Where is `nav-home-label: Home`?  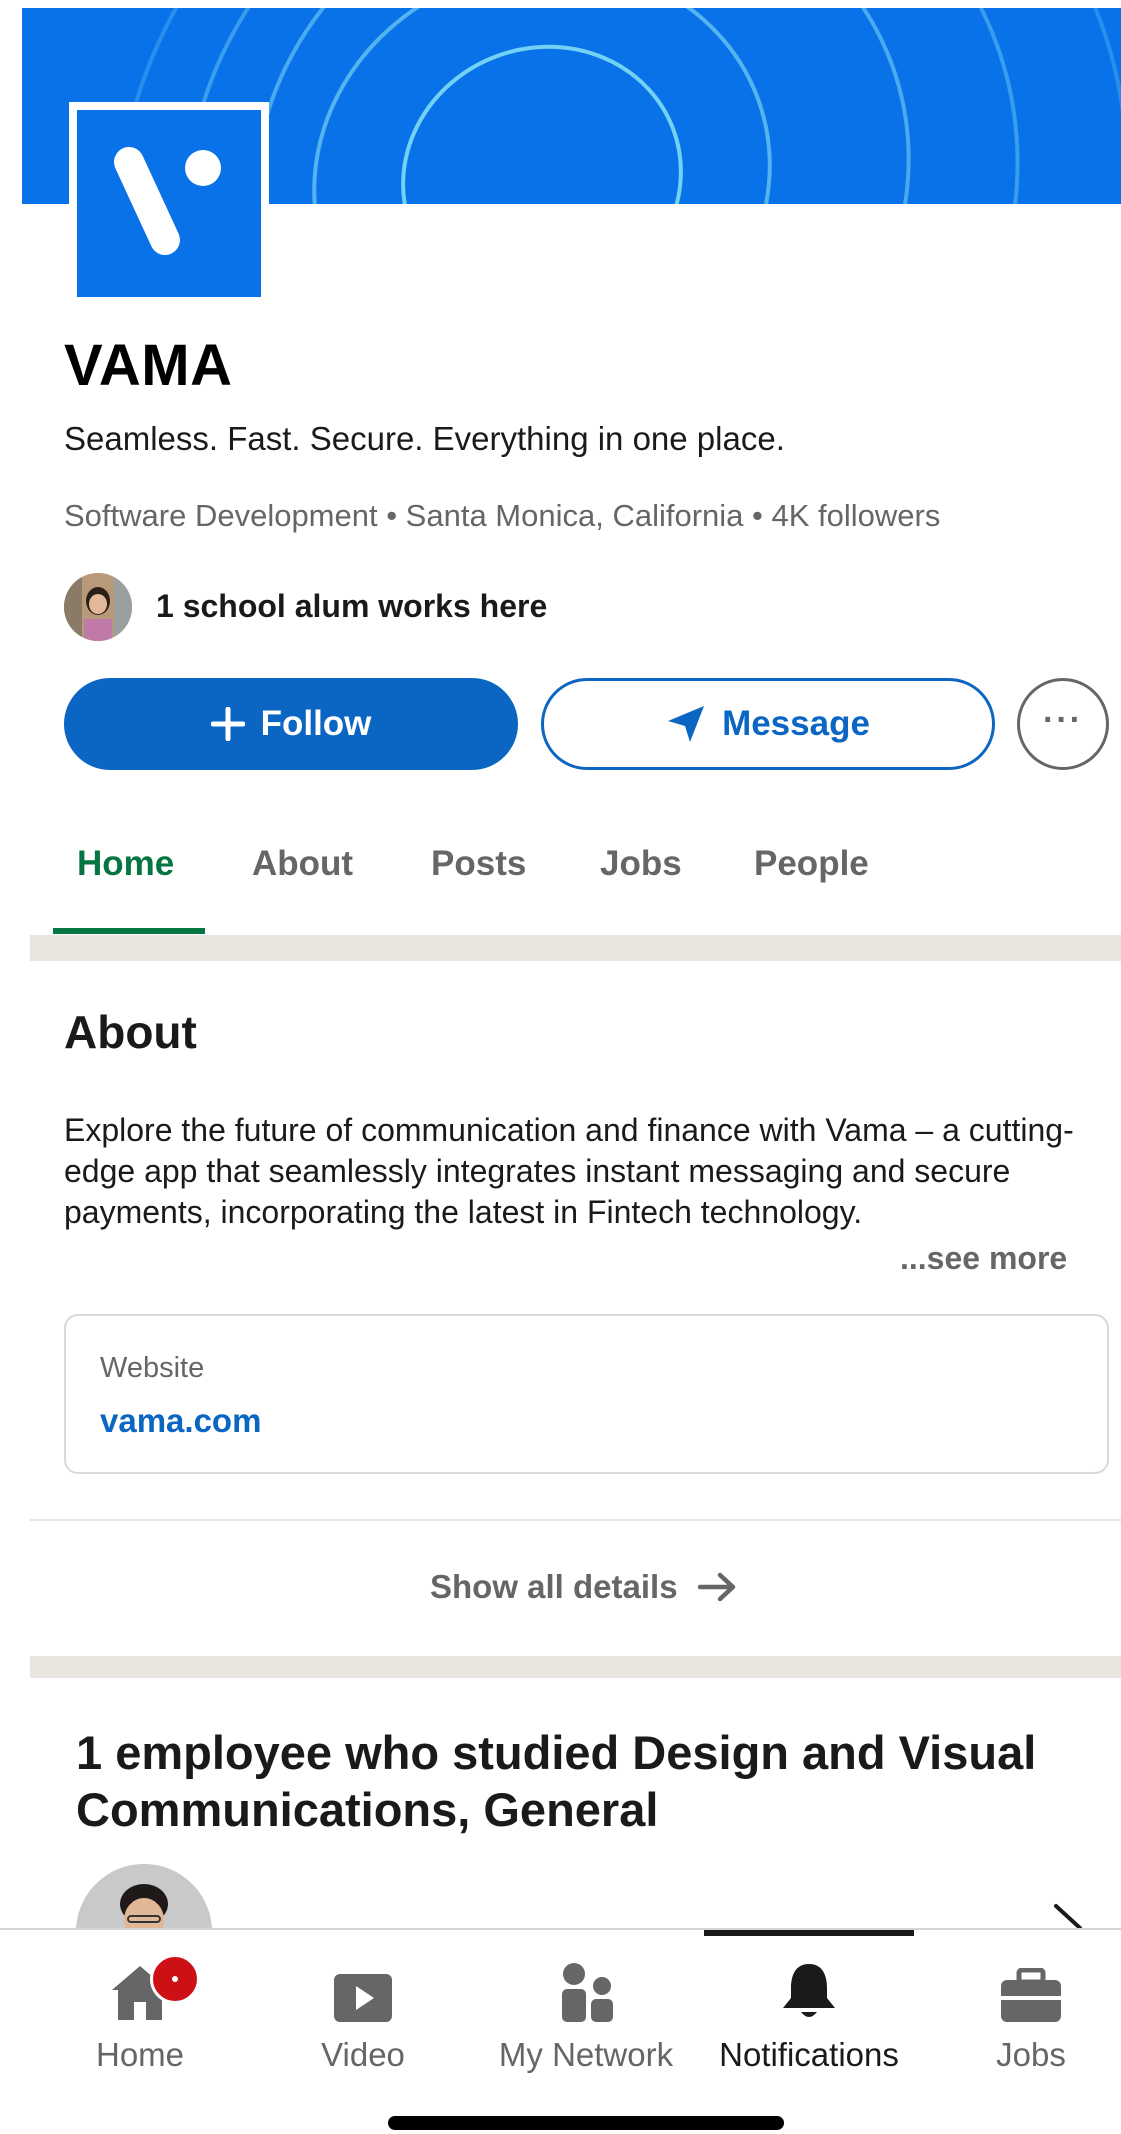
nav-home-label: Home is located at coordinates (140, 2054).